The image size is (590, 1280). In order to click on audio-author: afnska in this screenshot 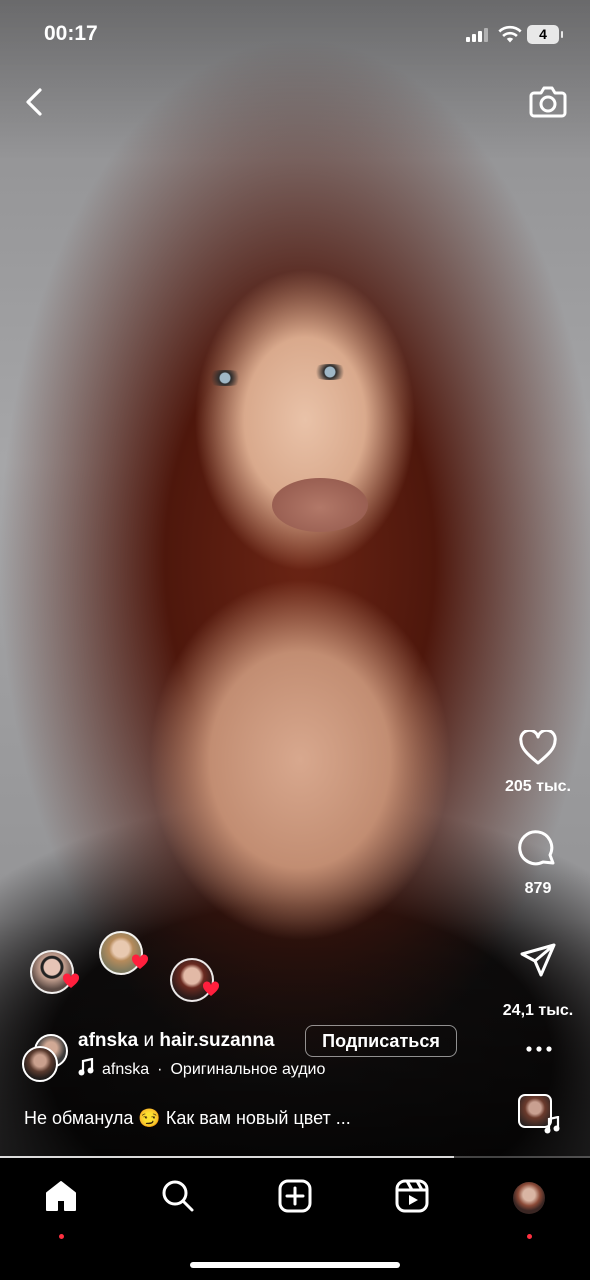, I will do `click(126, 1069)`.